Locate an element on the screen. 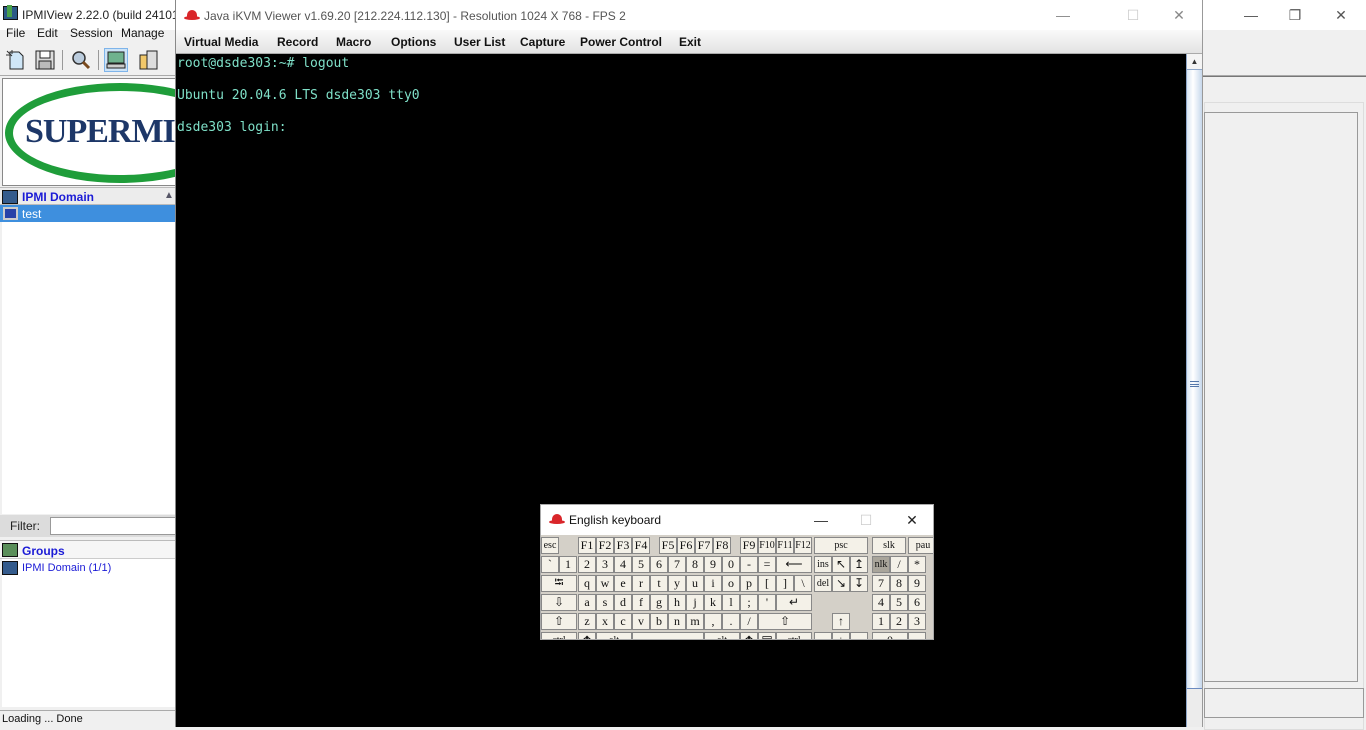 Image resolution: width=1366 pixels, height=730 pixels. key-↥: ↥ is located at coordinates (859, 564).